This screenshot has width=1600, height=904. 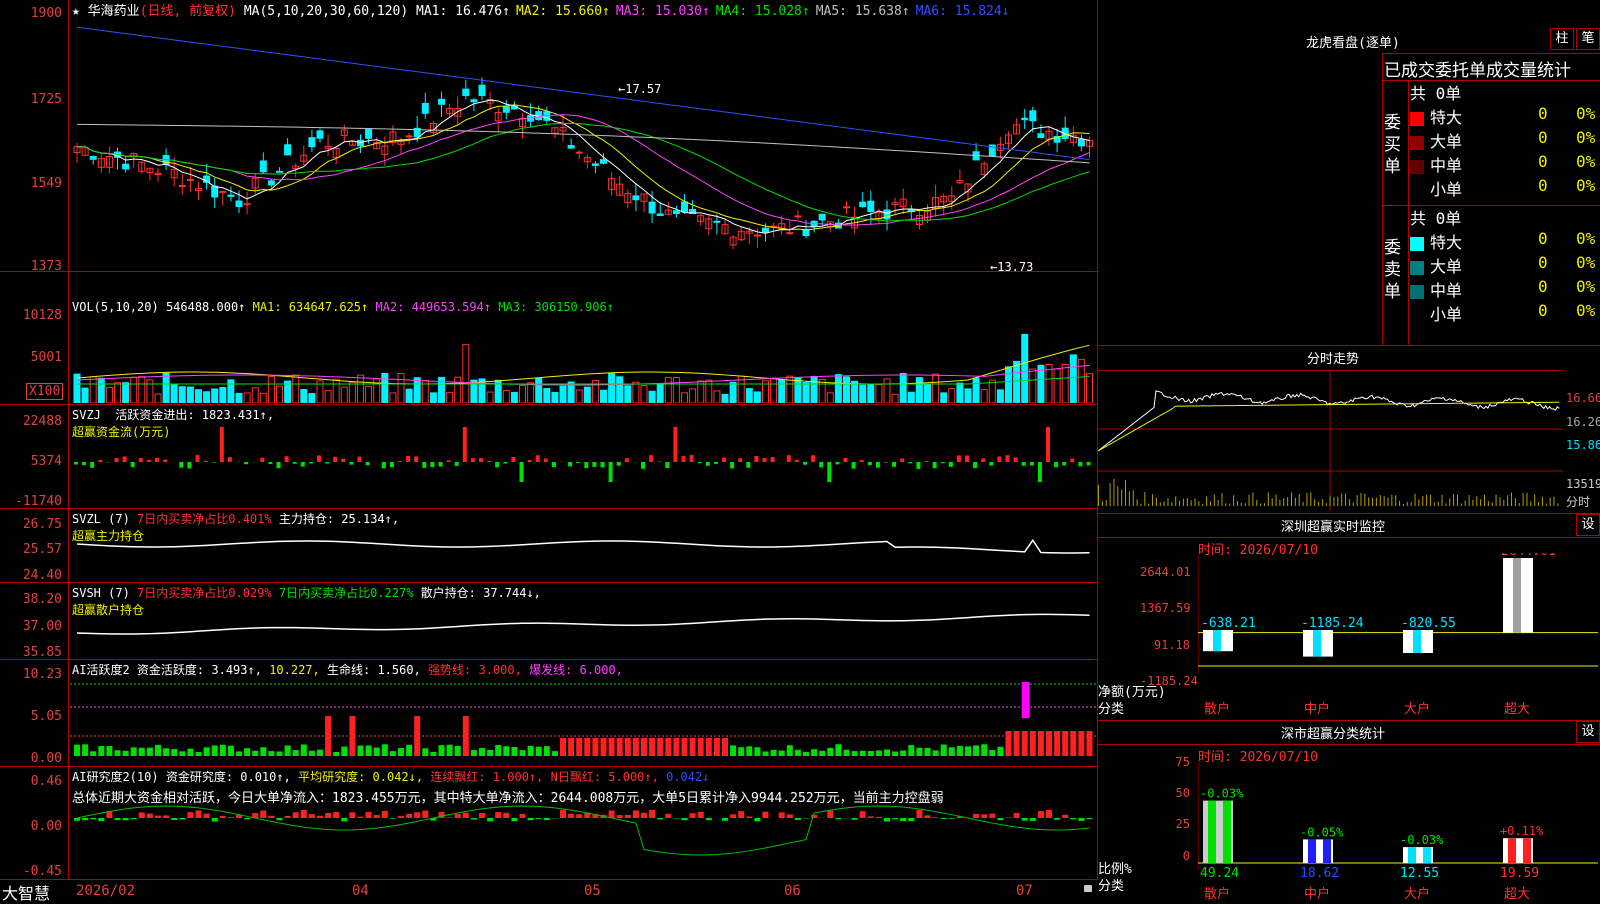 What do you see at coordinates (583, 718) in the screenshot?
I see `ai1-chart` at bounding box center [583, 718].